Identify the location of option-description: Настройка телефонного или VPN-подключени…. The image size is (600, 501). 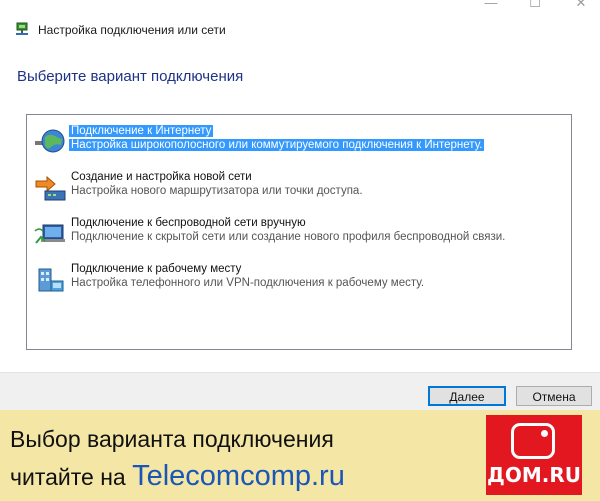
(248, 283).